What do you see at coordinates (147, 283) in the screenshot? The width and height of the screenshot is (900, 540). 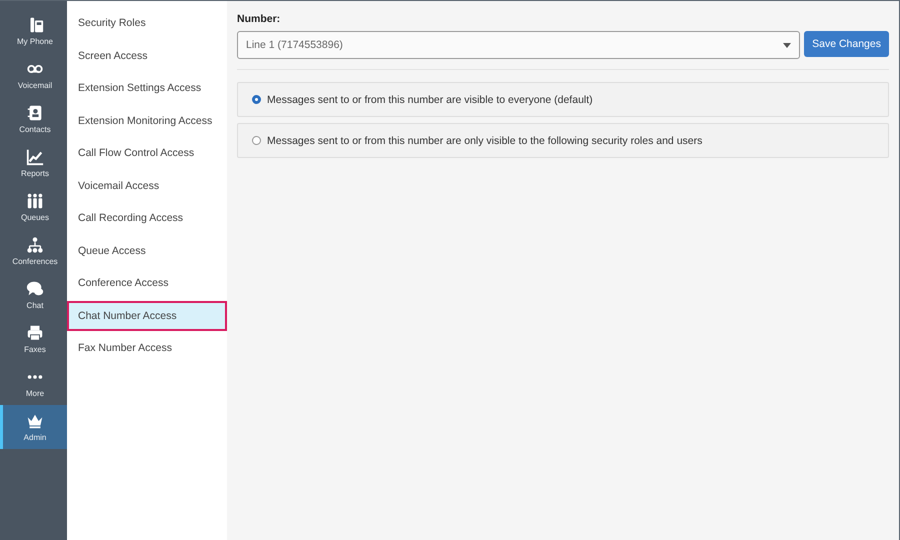 I see `submenu-item: Conference Access` at bounding box center [147, 283].